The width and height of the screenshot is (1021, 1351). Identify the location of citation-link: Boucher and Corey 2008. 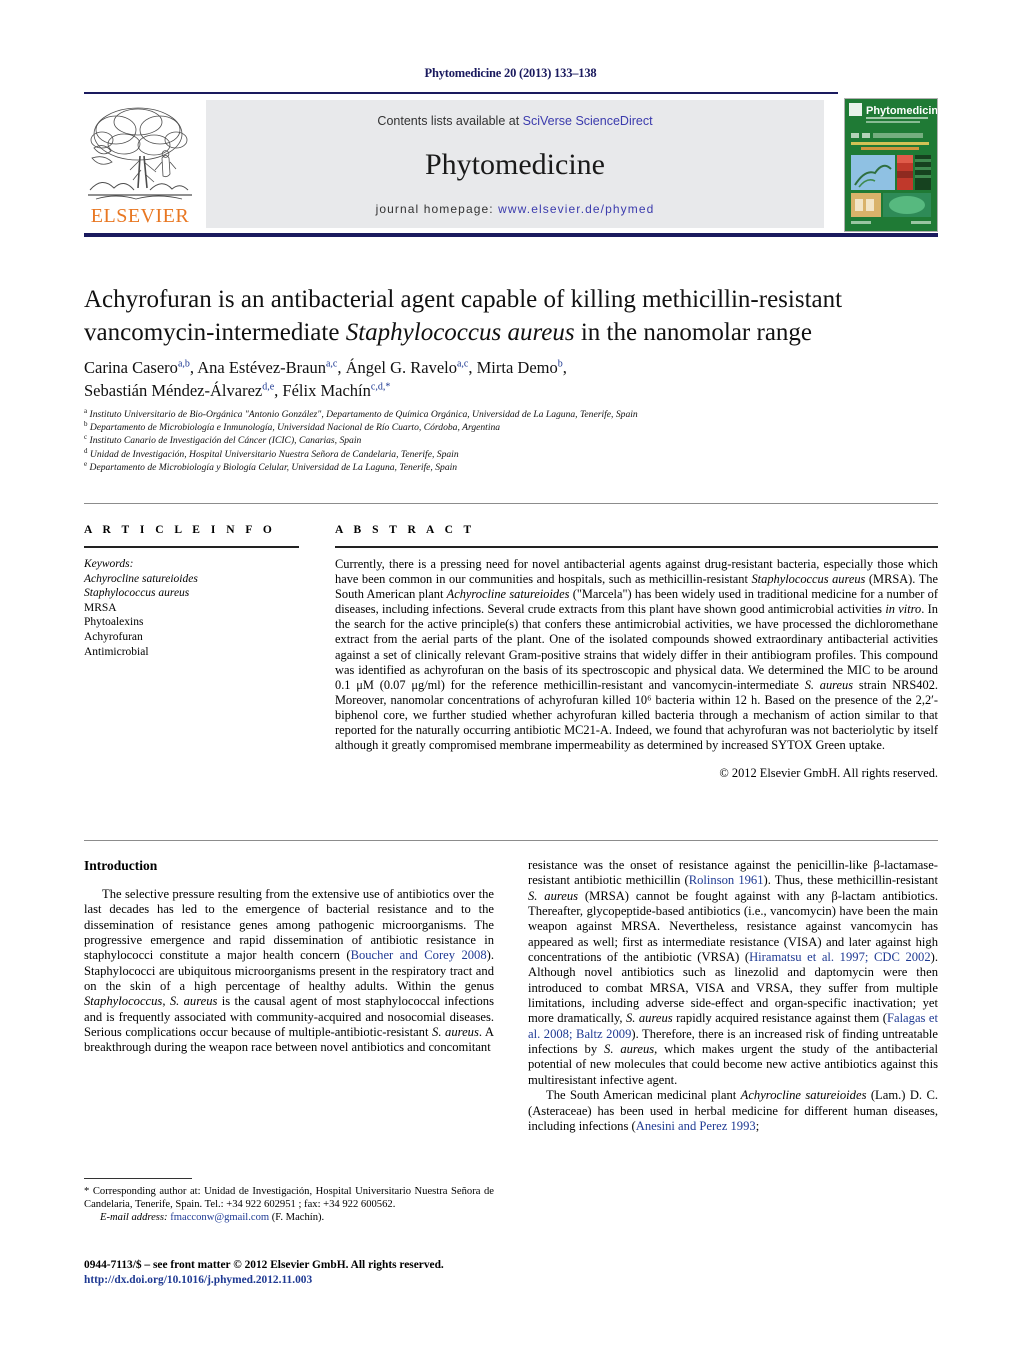
(419, 955).